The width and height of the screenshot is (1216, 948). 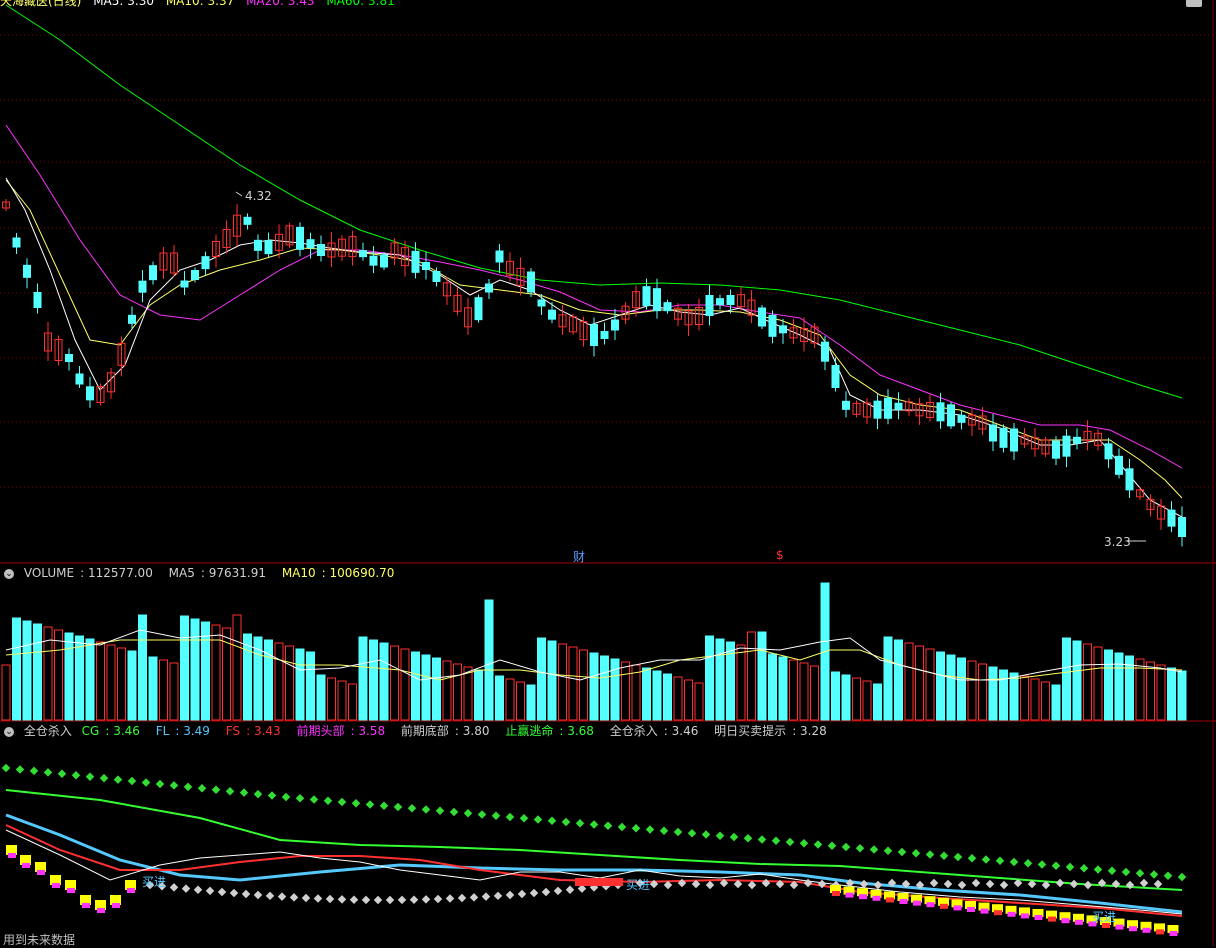 What do you see at coordinates (39, 940) in the screenshot?
I see `future-data-warning: 用到未来数据` at bounding box center [39, 940].